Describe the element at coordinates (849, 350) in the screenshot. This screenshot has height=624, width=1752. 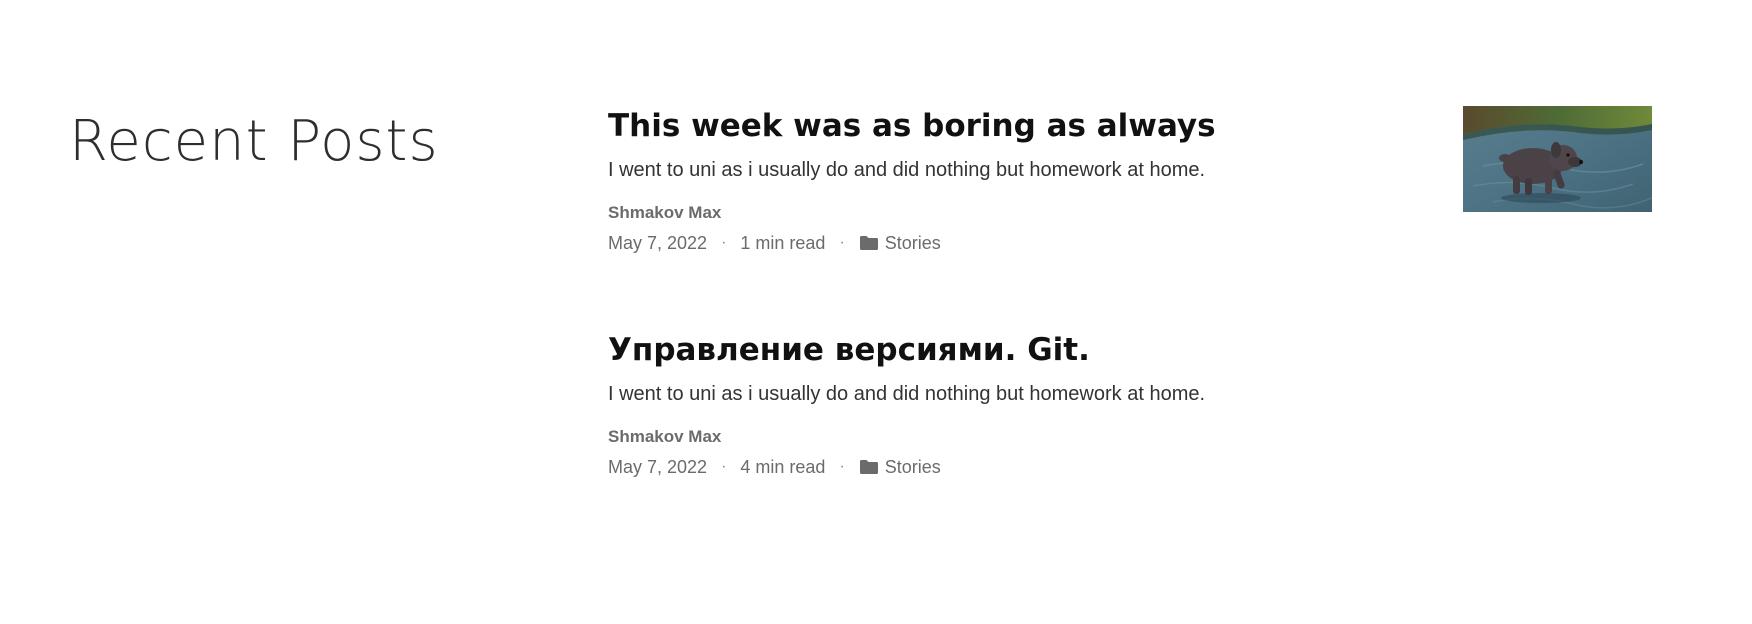
I see `post-title-link: Управление версиями. Git.` at that location.